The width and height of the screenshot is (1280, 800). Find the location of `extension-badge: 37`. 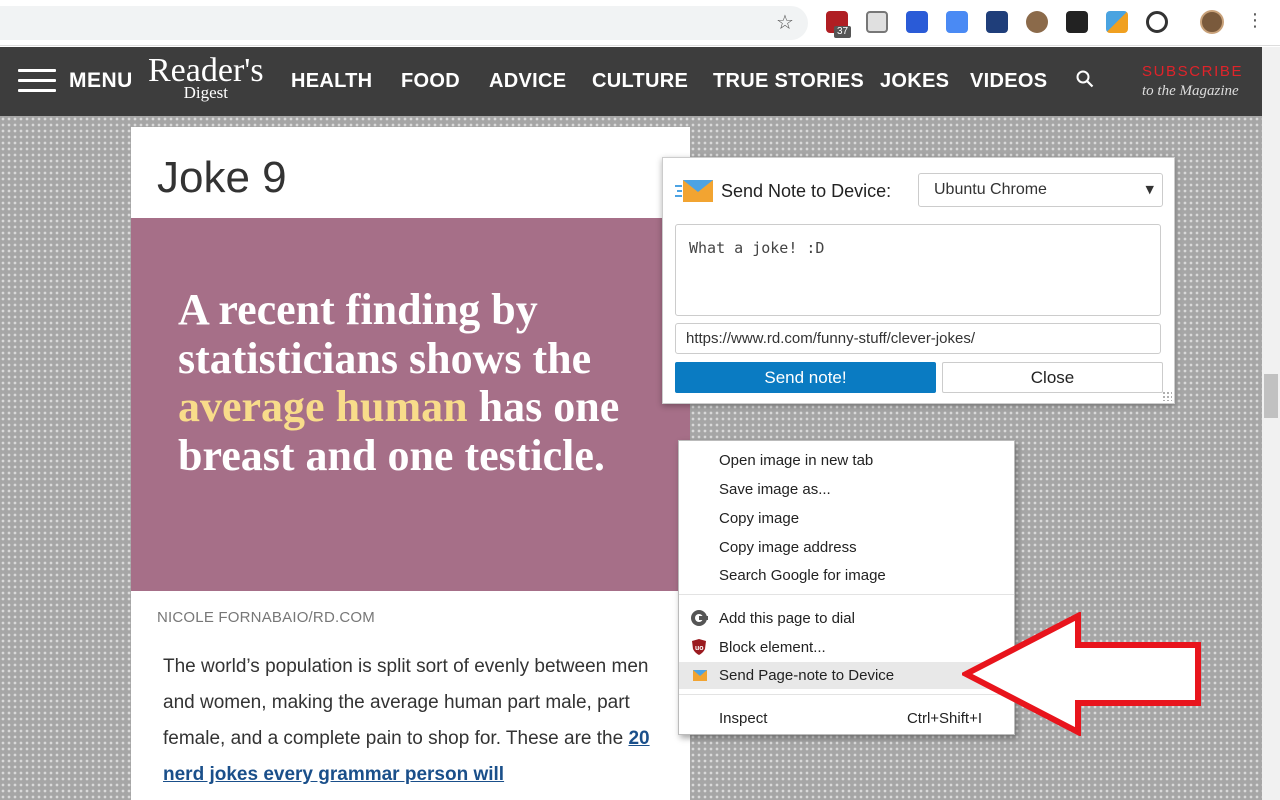

extension-badge: 37 is located at coordinates (843, 32).